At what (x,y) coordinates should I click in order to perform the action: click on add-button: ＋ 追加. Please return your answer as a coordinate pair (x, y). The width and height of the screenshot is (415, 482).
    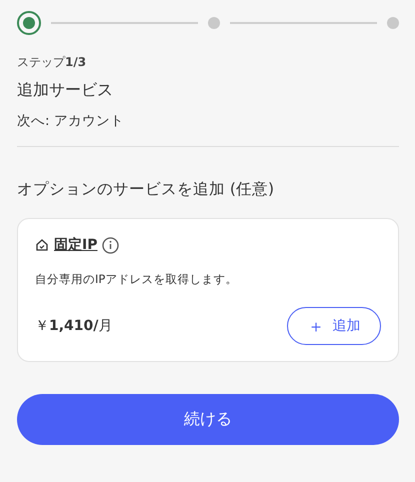
    Looking at the image, I should click on (334, 326).